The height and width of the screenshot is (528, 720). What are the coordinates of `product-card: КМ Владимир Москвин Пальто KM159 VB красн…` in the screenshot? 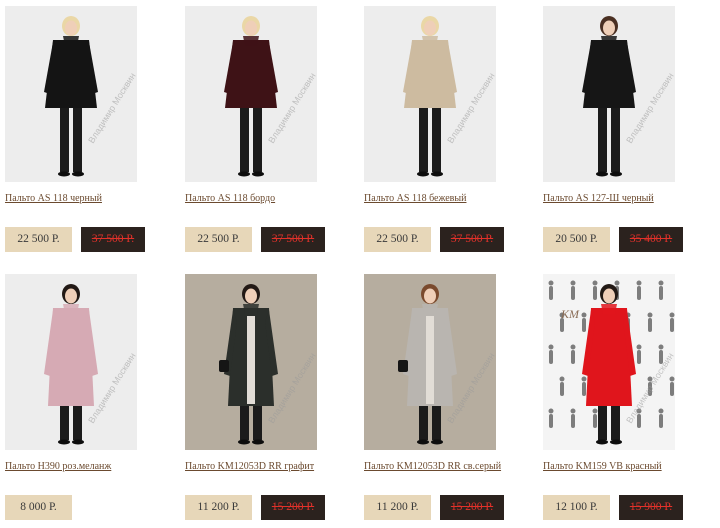 It's located at (613, 399).